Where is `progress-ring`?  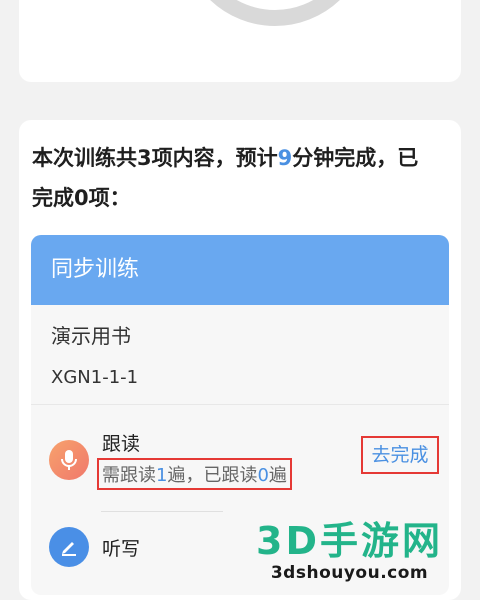 progress-ring is located at coordinates (275, 13).